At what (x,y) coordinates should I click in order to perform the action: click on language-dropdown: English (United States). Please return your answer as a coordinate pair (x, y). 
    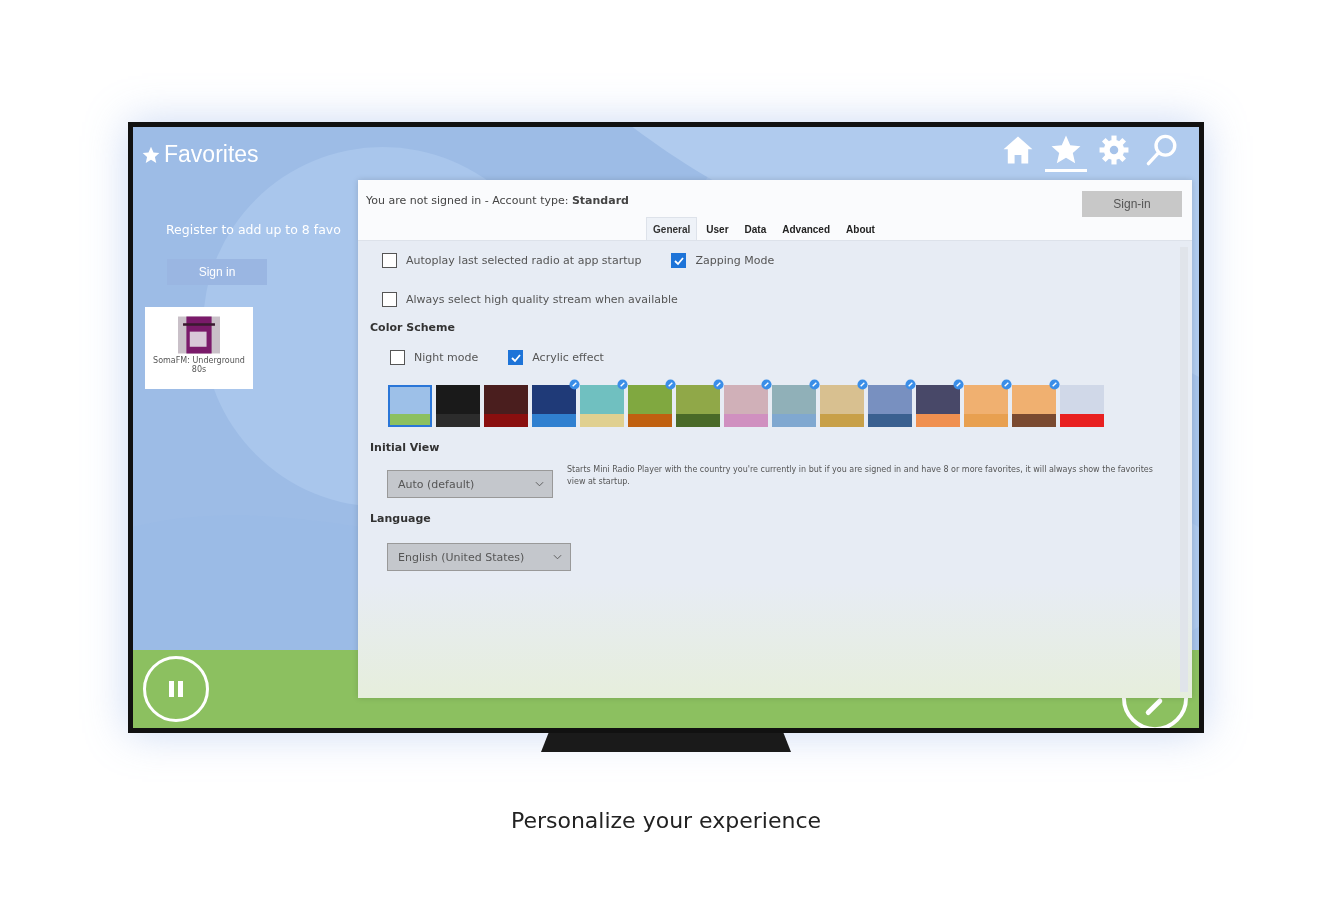
    Looking at the image, I should click on (479, 557).